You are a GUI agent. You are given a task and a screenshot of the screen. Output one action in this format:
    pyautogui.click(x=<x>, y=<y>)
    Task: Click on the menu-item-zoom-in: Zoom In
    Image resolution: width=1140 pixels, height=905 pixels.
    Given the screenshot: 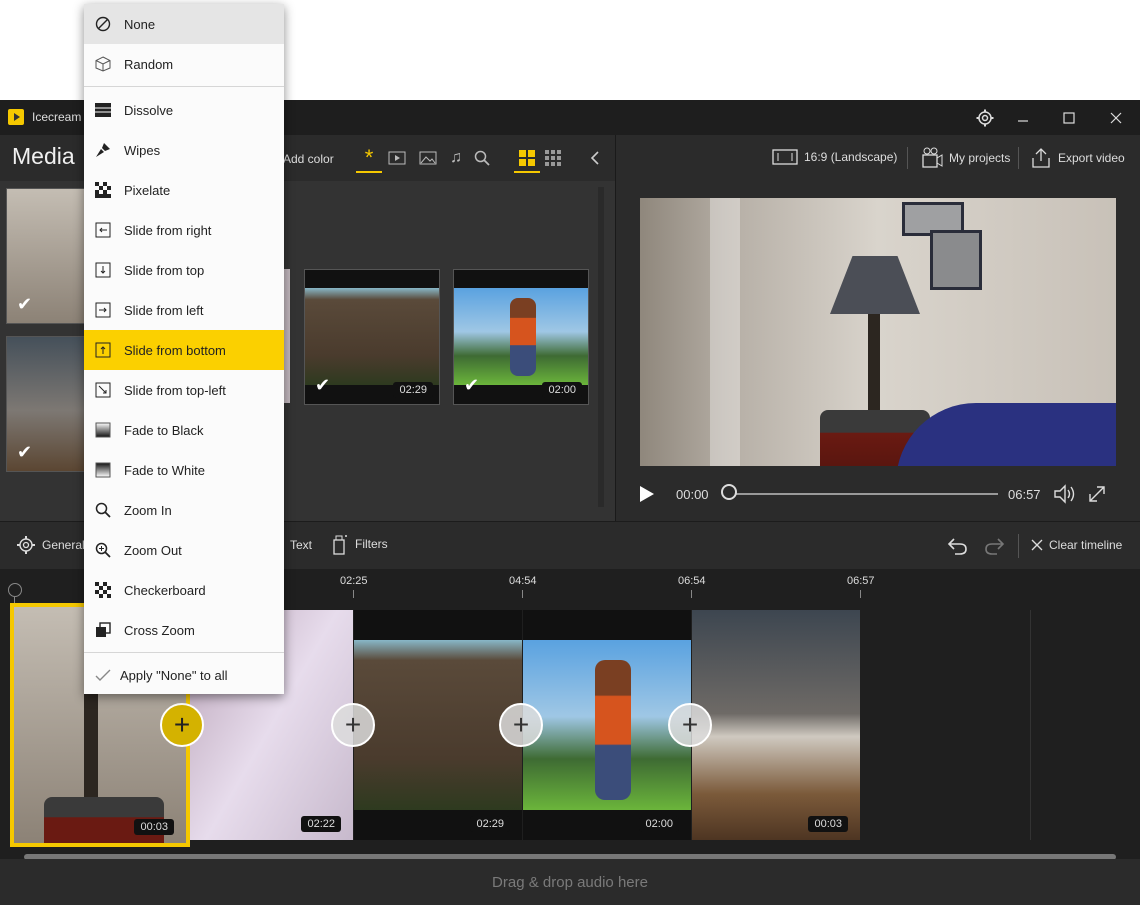 What is the action you would take?
    pyautogui.click(x=184, y=510)
    